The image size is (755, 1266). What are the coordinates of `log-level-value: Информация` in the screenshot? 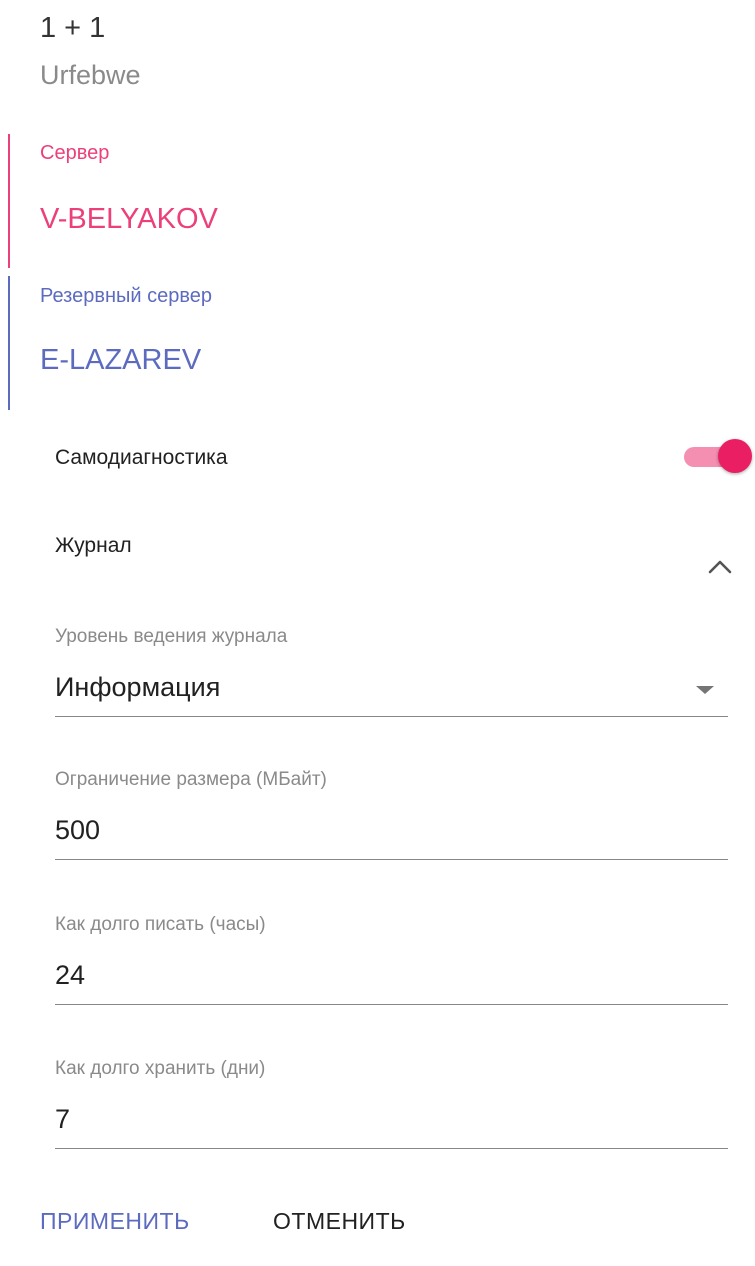 It's located at (138, 687).